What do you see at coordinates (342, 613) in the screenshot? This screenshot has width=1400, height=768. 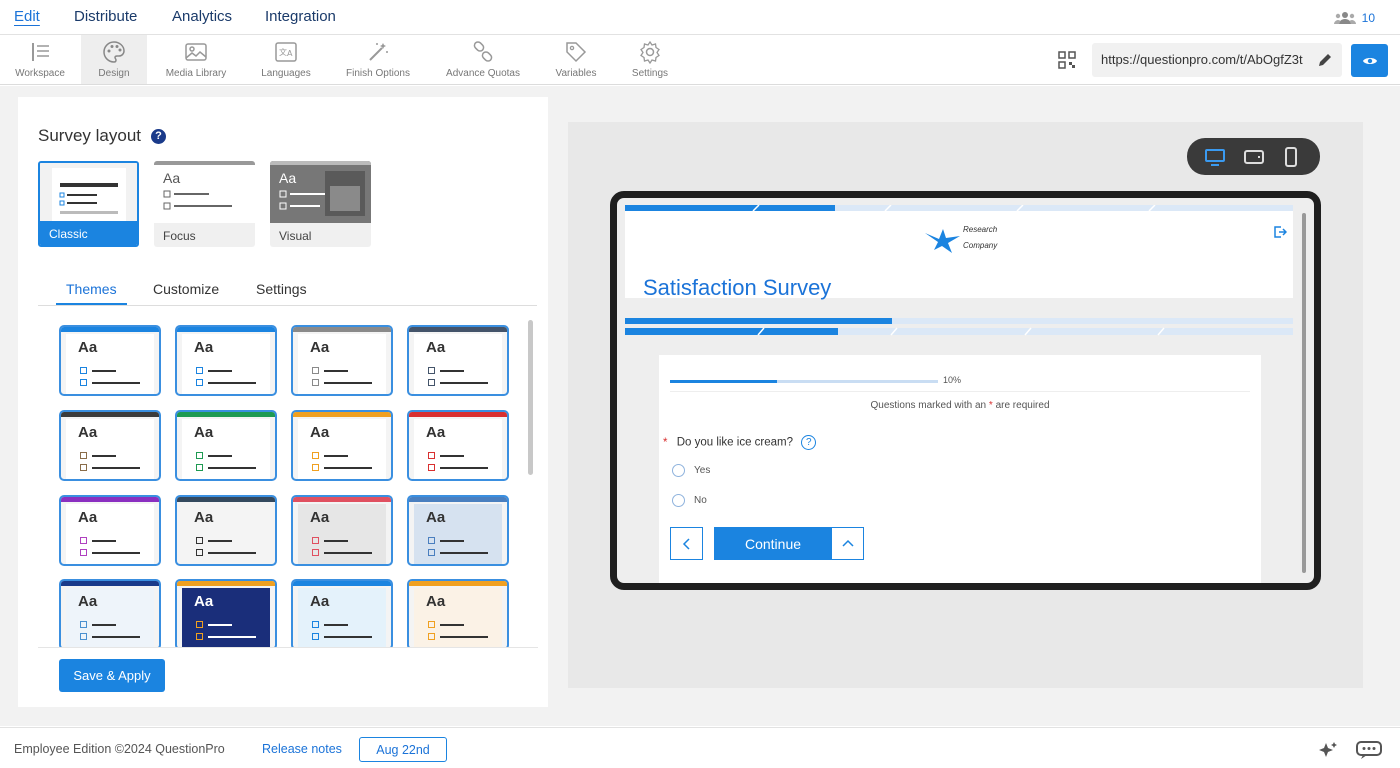 I see `theme-option-15: Aa` at bounding box center [342, 613].